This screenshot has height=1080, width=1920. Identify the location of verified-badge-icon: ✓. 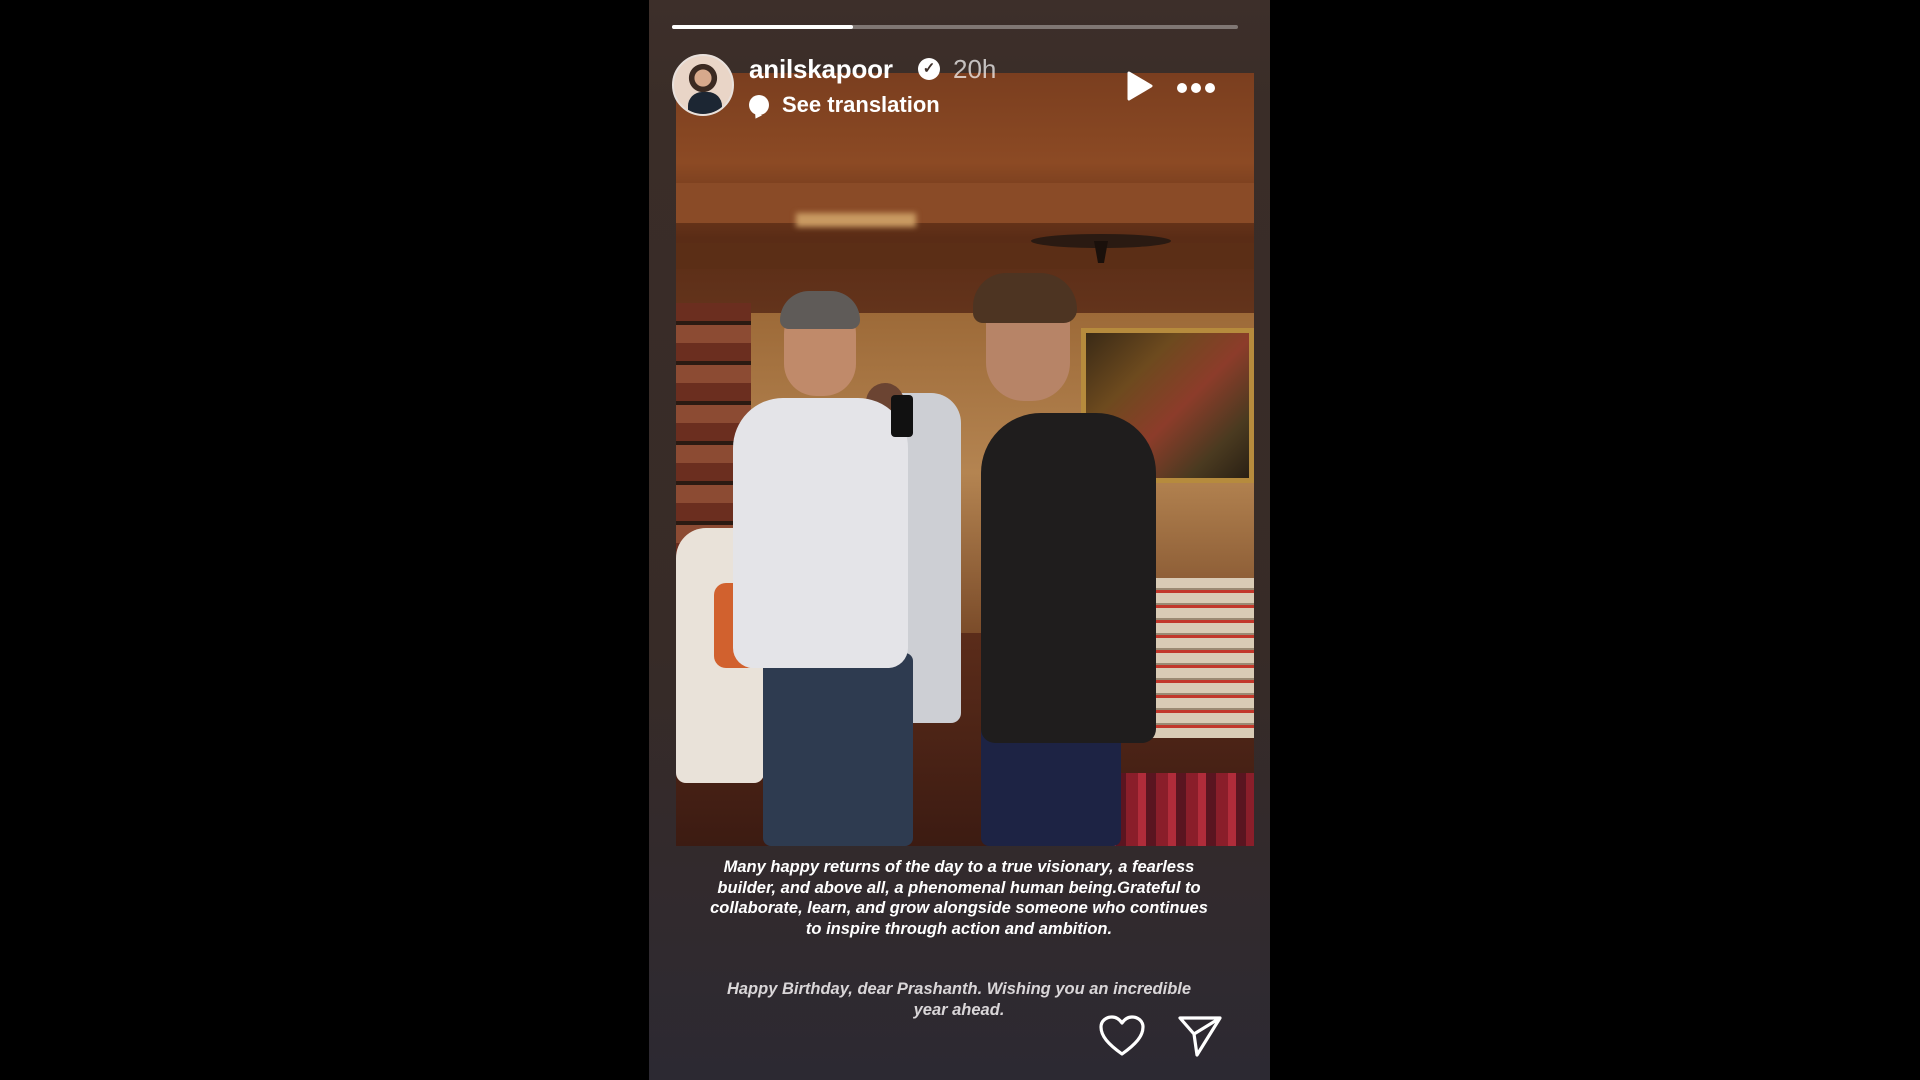
(929, 69).